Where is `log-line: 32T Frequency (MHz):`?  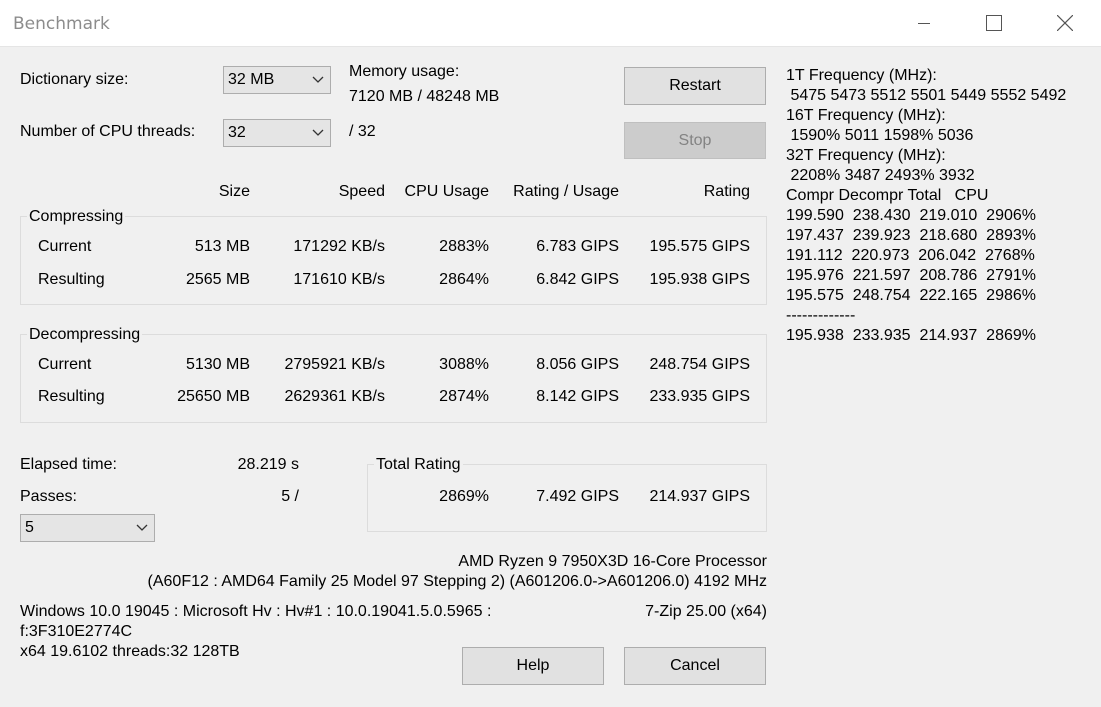
log-line: 32T Frequency (MHz): is located at coordinates (866, 155).